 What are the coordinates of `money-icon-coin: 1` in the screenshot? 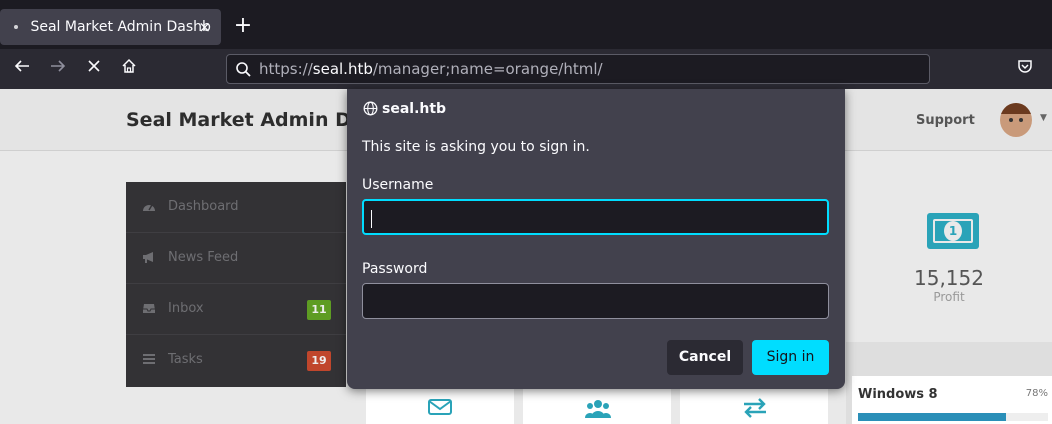 It's located at (953, 231).